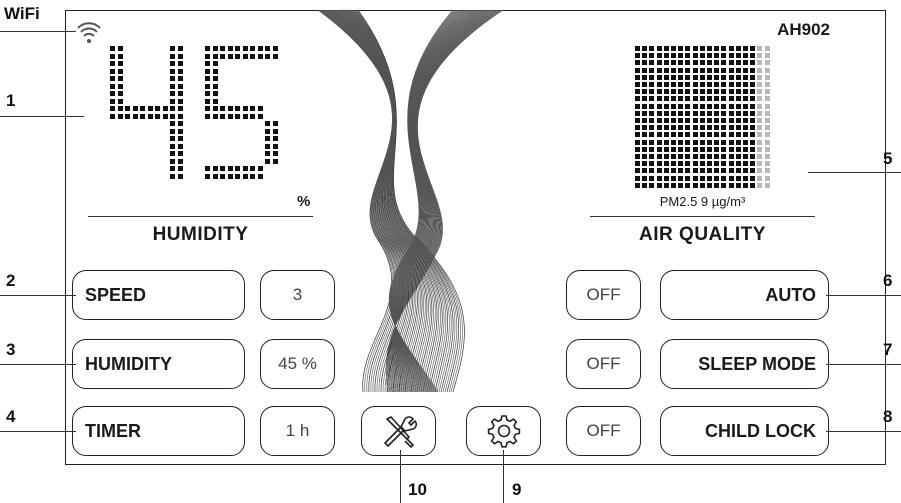  Describe the element at coordinates (744, 364) in the screenshot. I see `sleep-mode-button: SLEEP MODE` at that location.